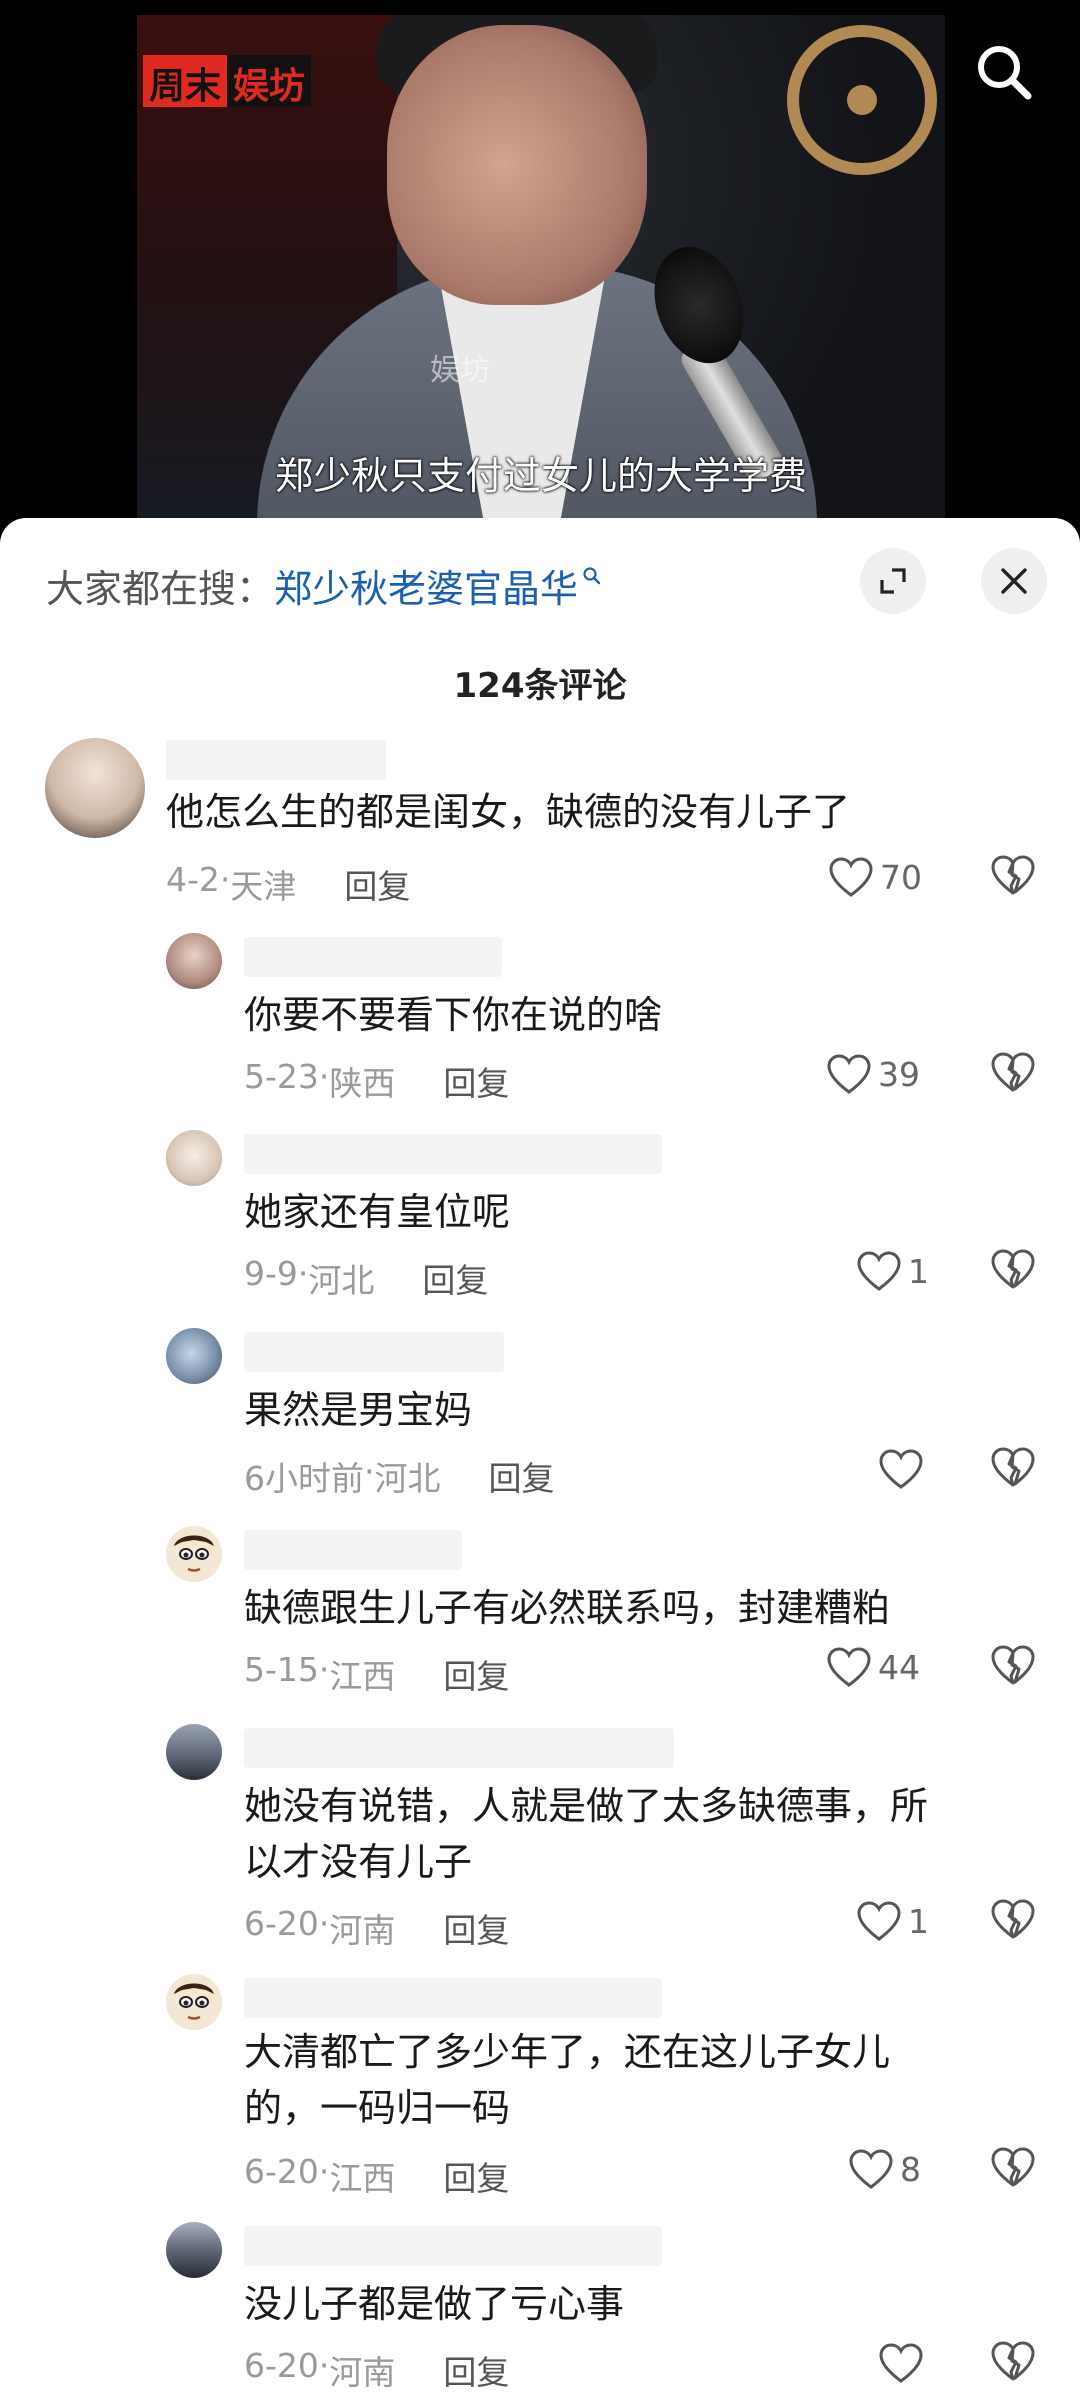  Describe the element at coordinates (884, 2169) in the screenshot. I see `like-button: 8` at that location.